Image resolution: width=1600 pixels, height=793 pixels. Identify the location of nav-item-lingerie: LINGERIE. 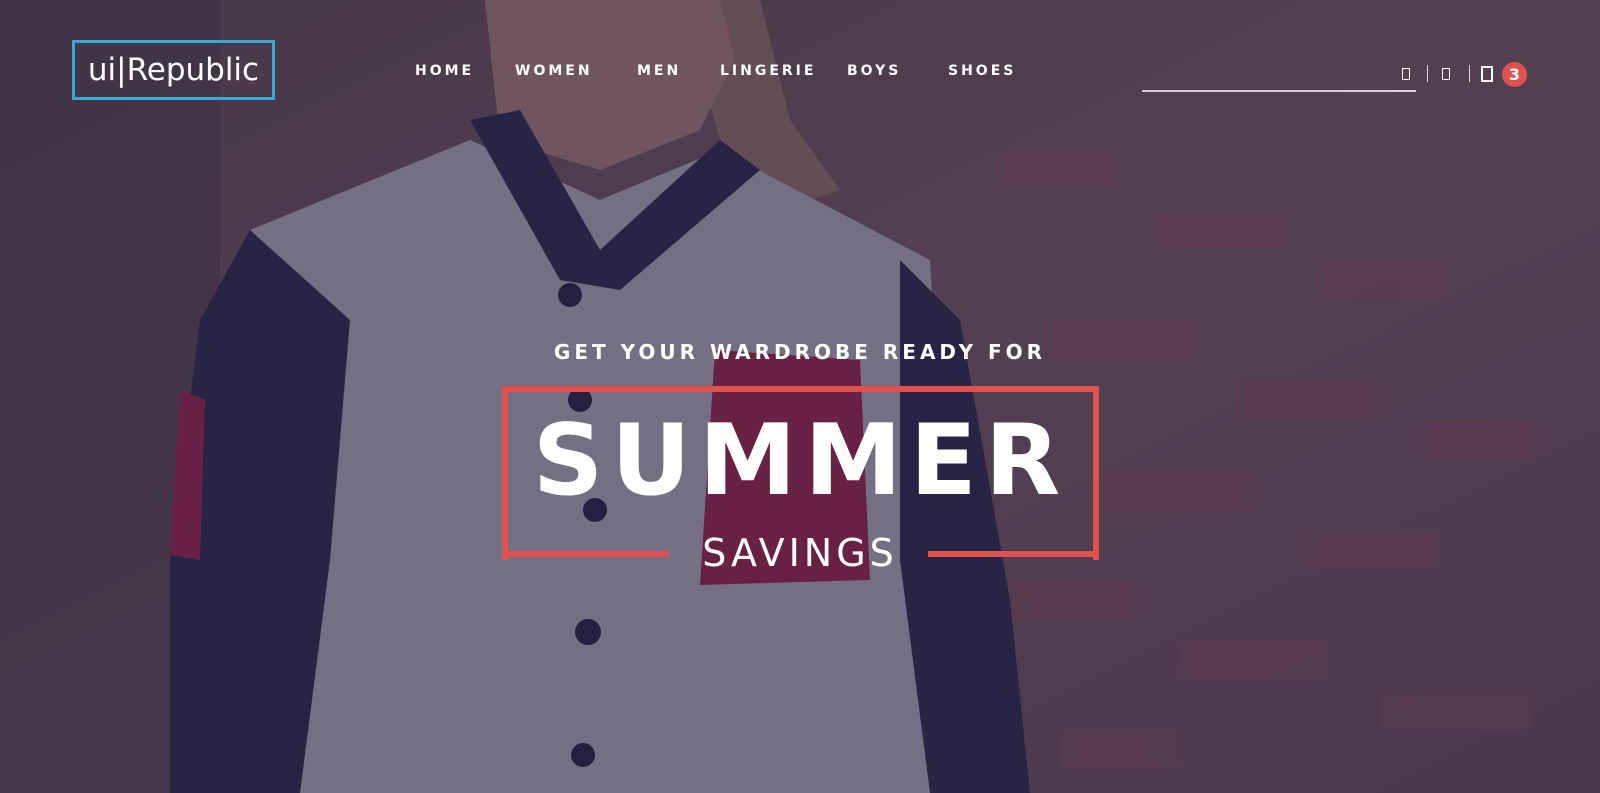
(768, 71).